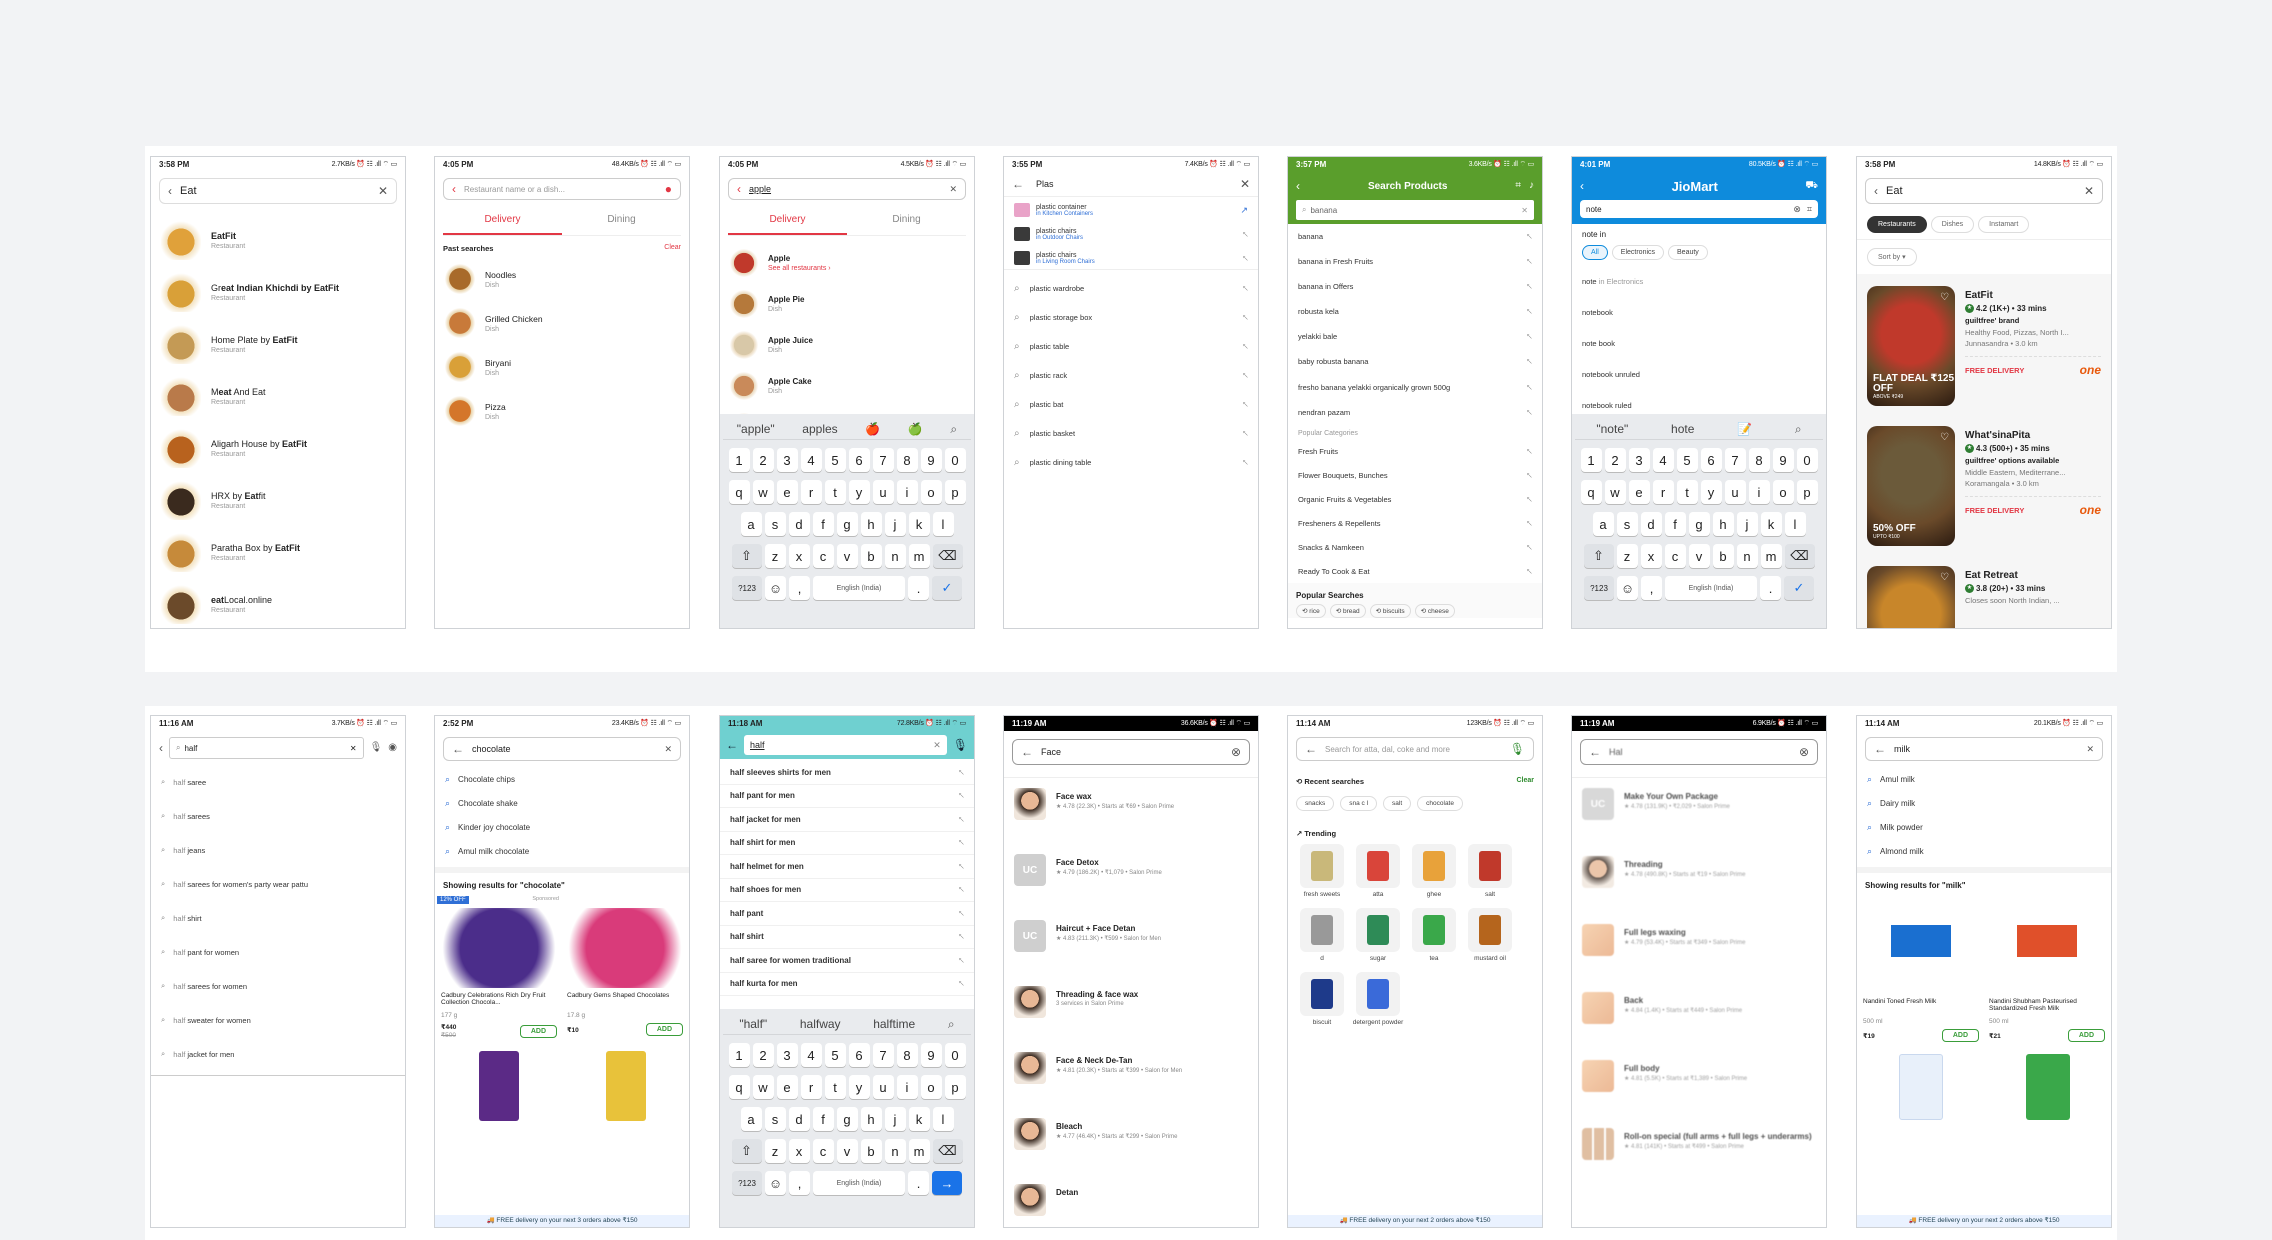 This screenshot has width=2272, height=1240. Describe the element at coordinates (1322, 935) in the screenshot. I see `trending-item: d` at that location.